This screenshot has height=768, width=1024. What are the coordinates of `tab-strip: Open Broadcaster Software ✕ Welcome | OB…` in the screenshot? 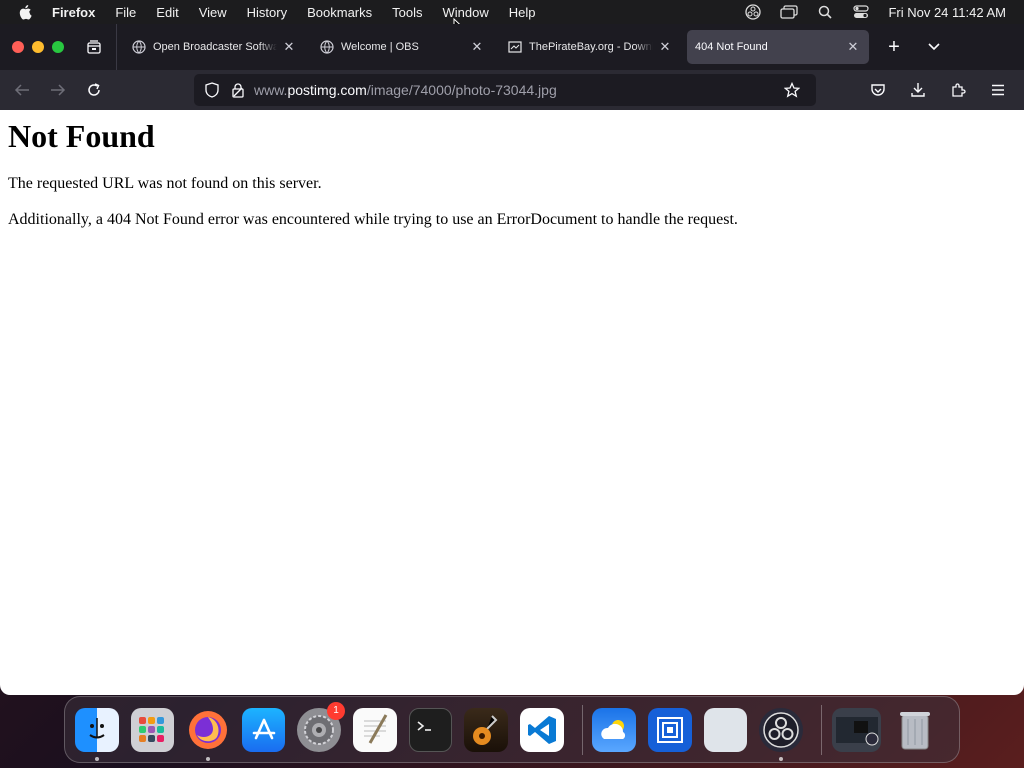 It's located at (512, 47).